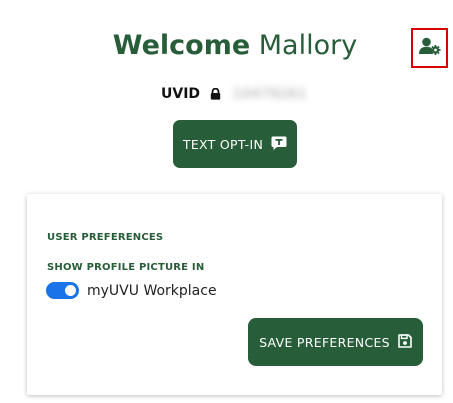  I want to click on save-preferences-label: SAVE PREFERENCES, so click(324, 342).